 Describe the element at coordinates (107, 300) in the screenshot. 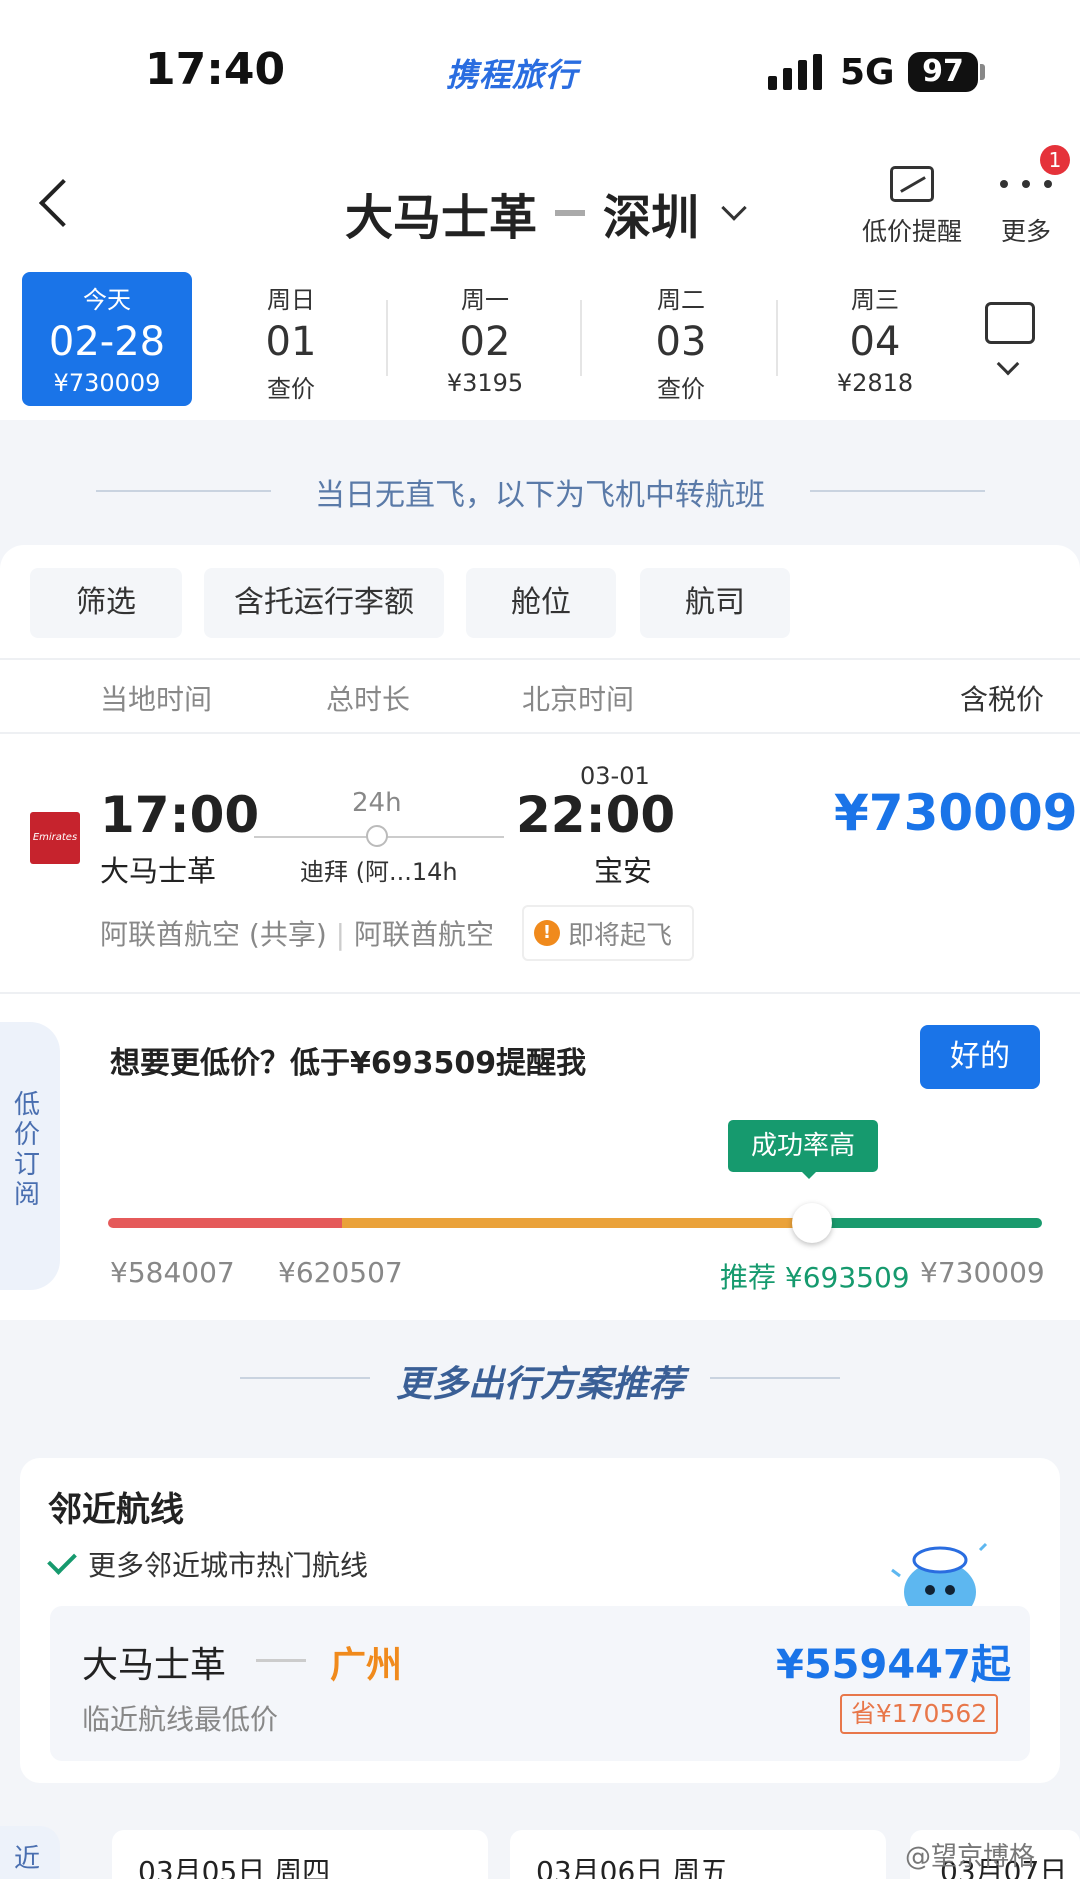

I see `date-weekday: 今天` at that location.